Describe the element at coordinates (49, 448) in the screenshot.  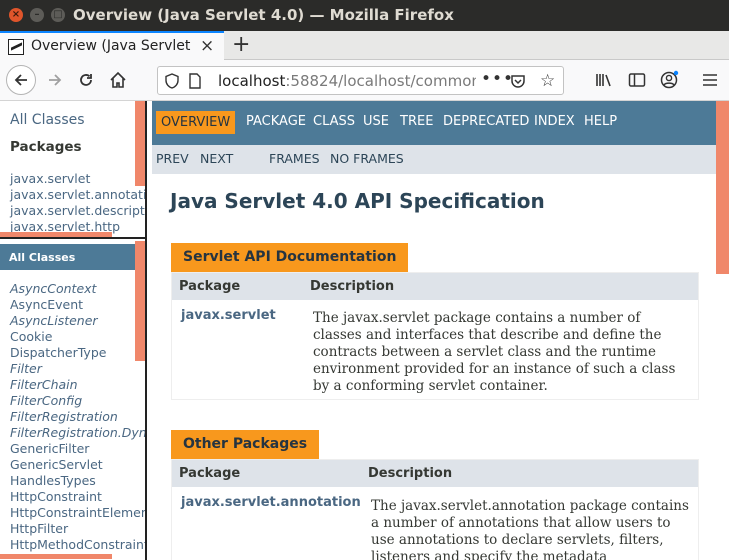
I see `class-link: GenericFilter` at that location.